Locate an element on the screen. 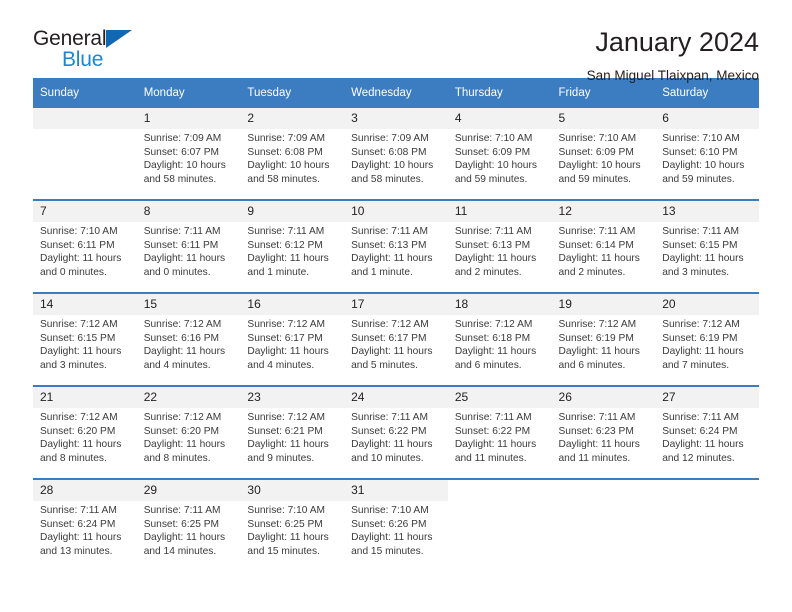 This screenshot has width=792, height=612. day-number: 29 is located at coordinates (188, 490).